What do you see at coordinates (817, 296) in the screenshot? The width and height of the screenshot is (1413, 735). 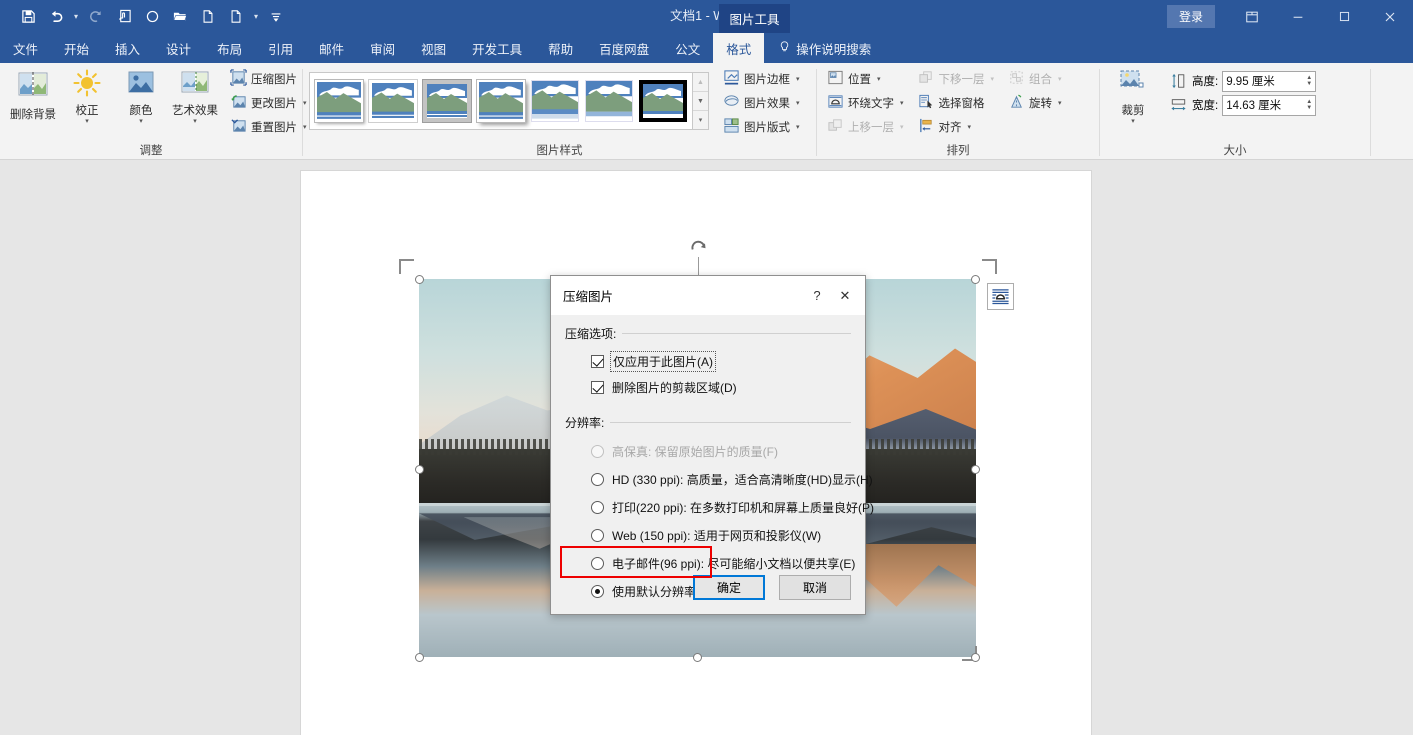 I see `dialog-help-icon: ?` at bounding box center [817, 296].